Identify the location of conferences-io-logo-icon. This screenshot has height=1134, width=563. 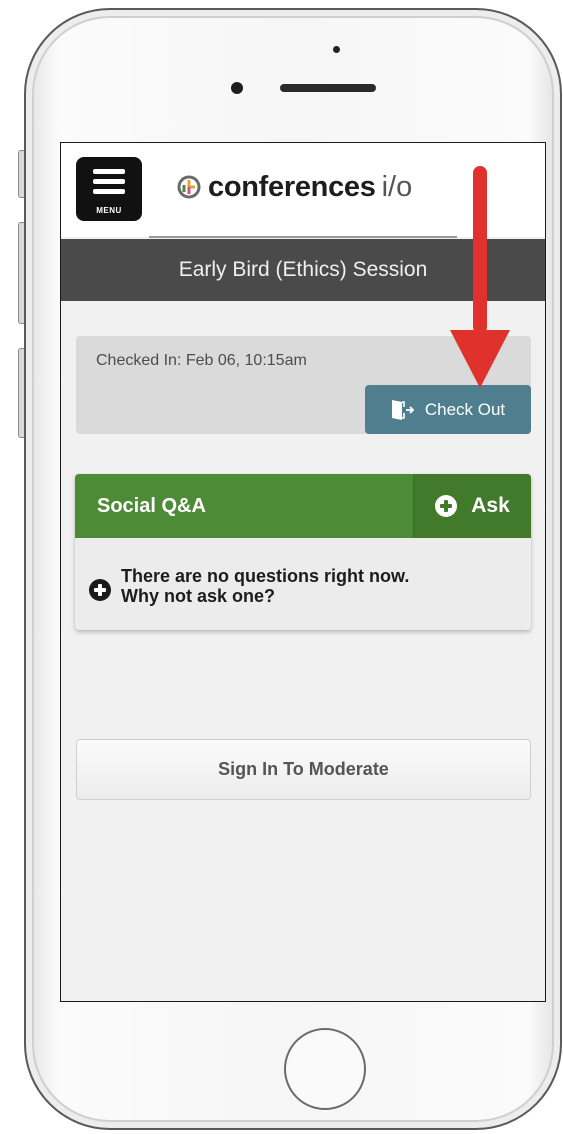
(189, 187).